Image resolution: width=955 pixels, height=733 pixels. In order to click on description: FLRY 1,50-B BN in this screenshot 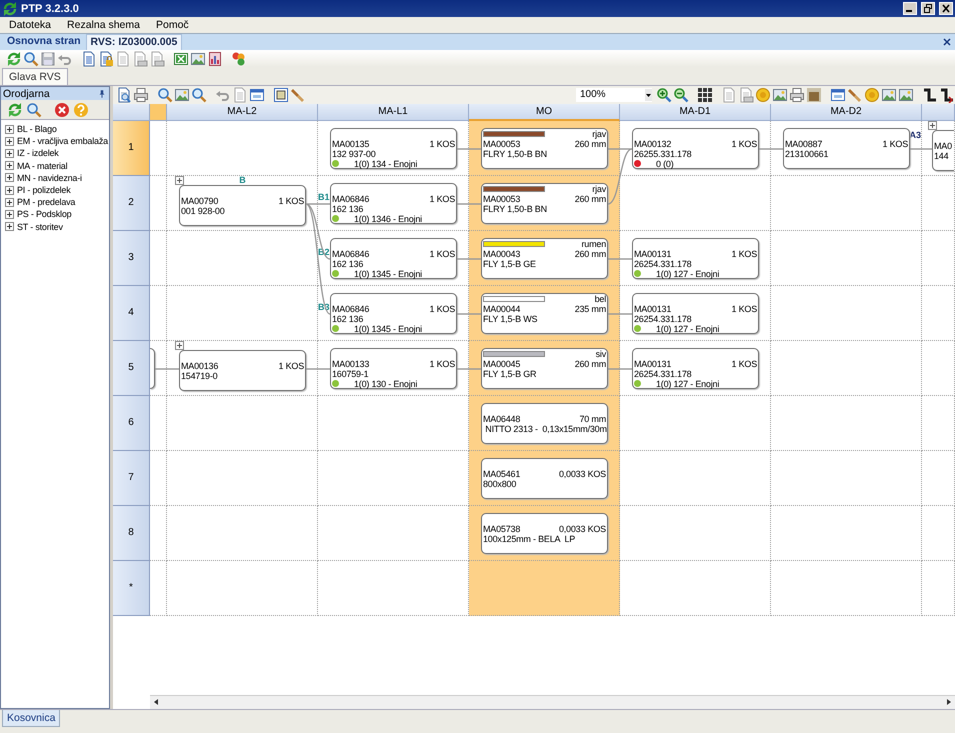, I will do `click(515, 153)`.